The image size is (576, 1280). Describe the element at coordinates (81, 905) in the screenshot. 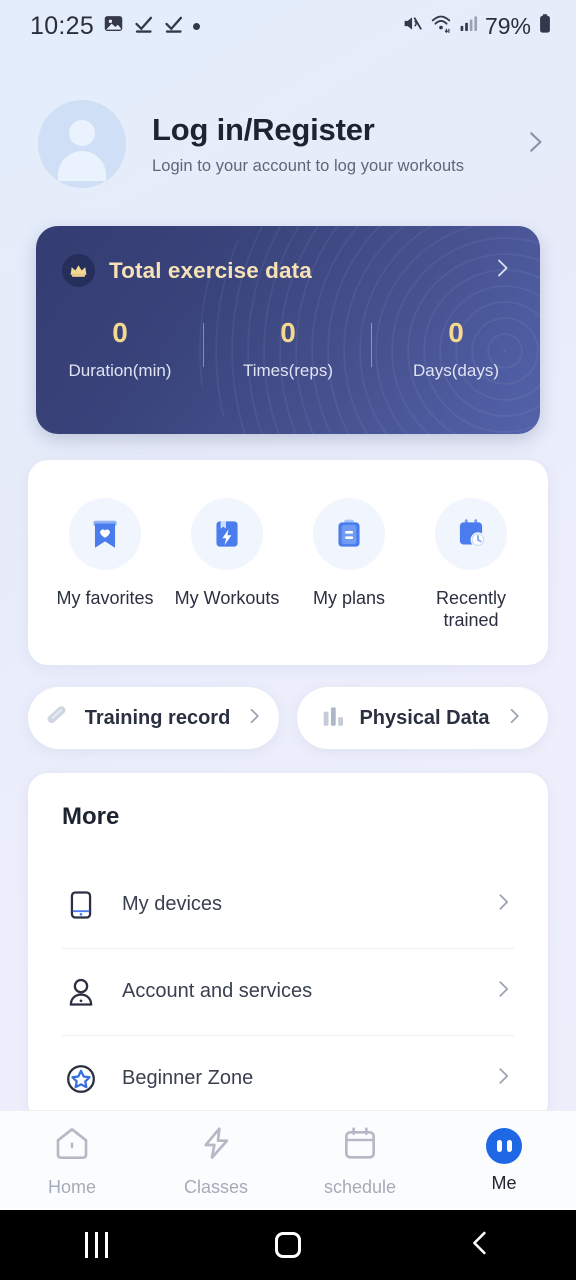

I see `device-icon` at that location.